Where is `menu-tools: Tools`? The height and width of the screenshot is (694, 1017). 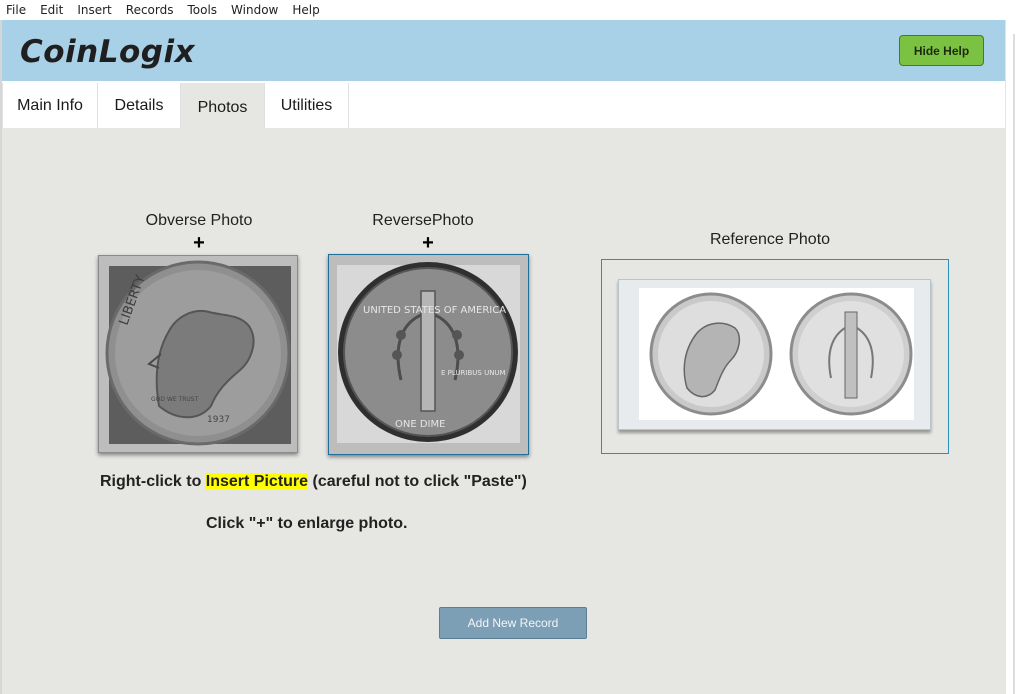
menu-tools: Tools is located at coordinates (202, 10).